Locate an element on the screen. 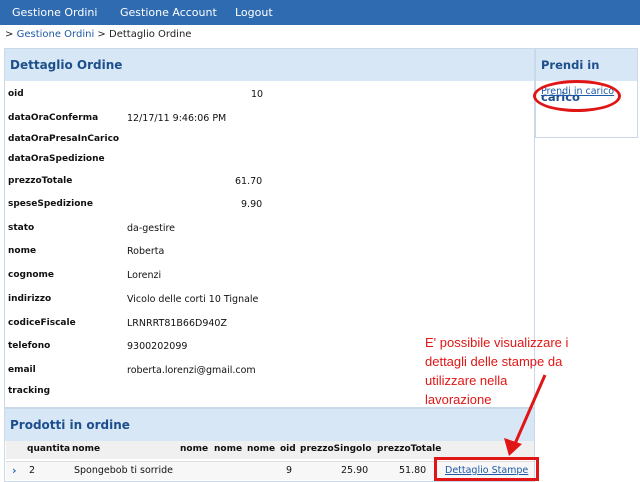  annotation-arrow-head is located at coordinates (513, 447).